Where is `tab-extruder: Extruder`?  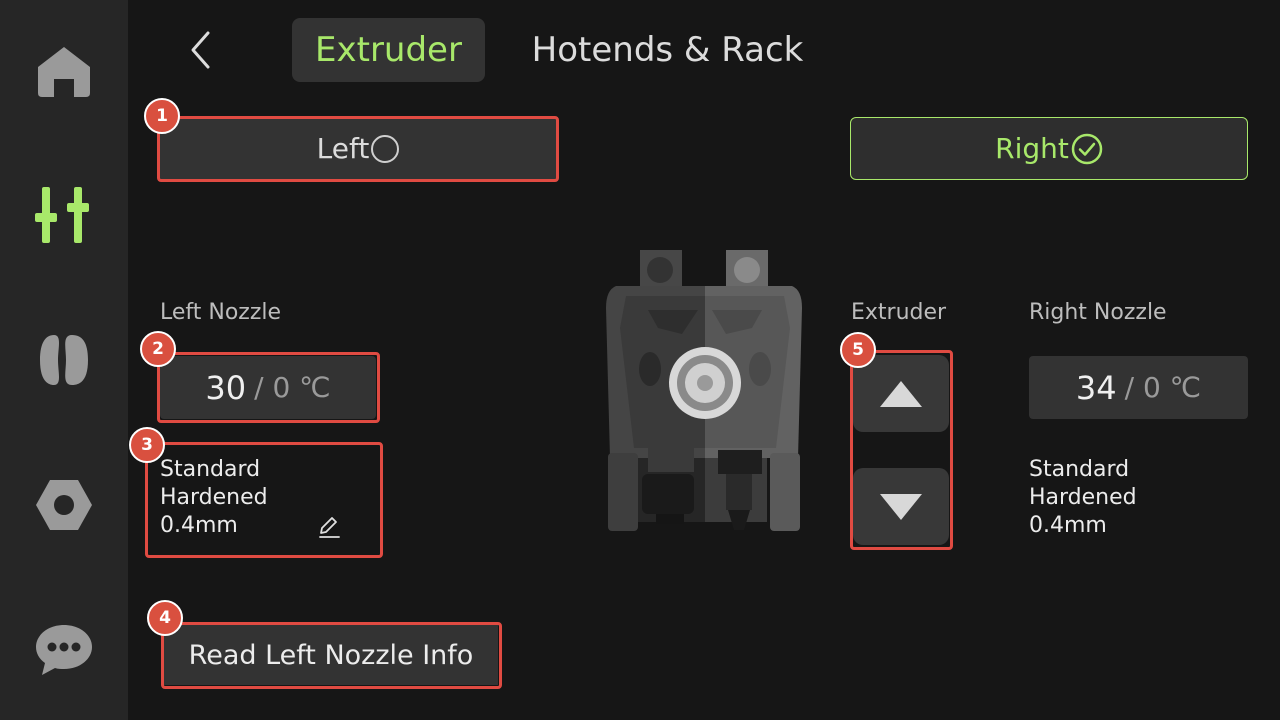 tab-extruder: Extruder is located at coordinates (388, 50).